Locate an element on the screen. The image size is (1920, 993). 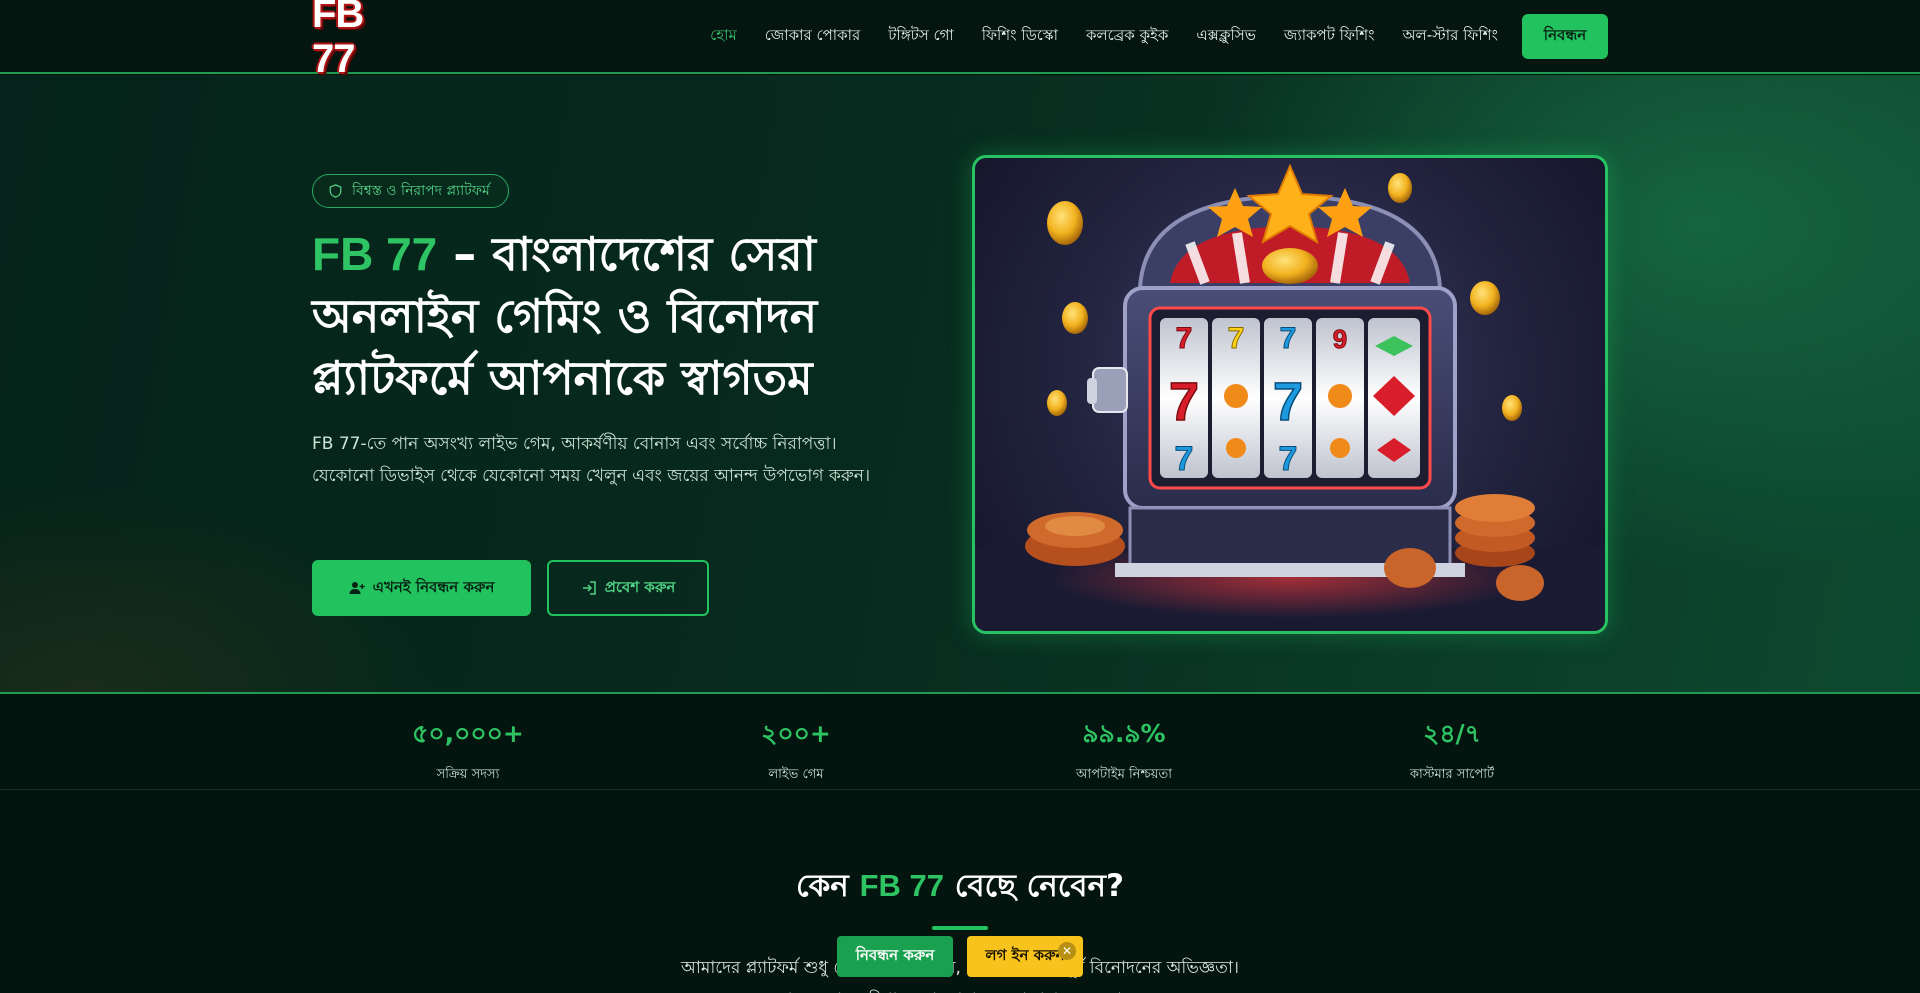
login-label: প্রবেশ করুন is located at coordinates (640, 586).